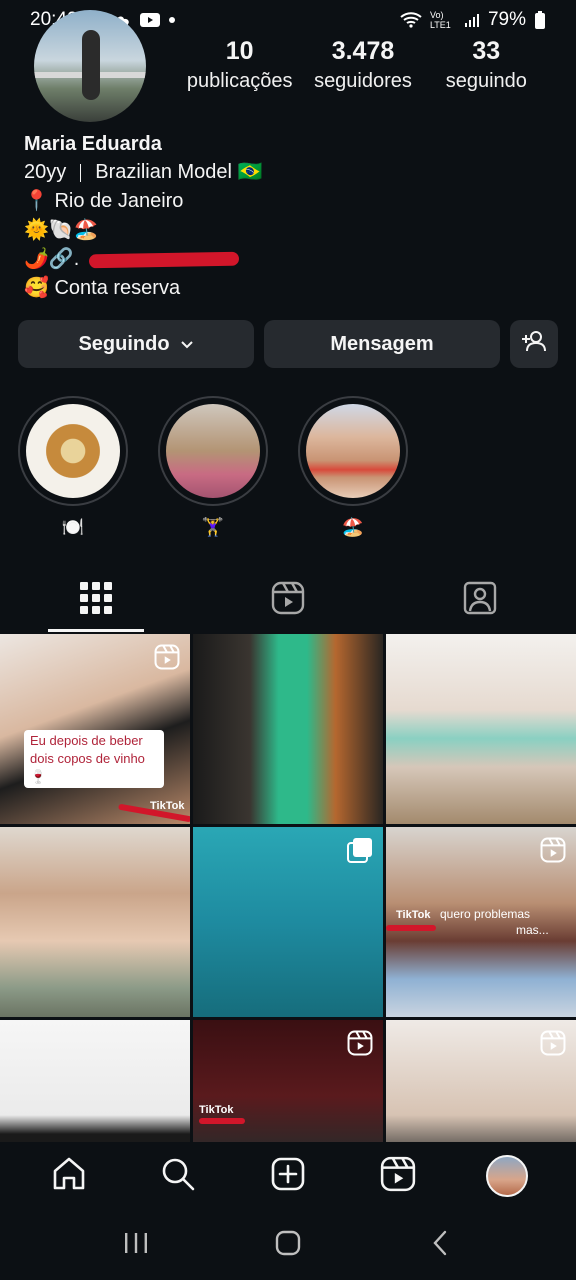  I want to click on home-circle-icon, so click(288, 1245).